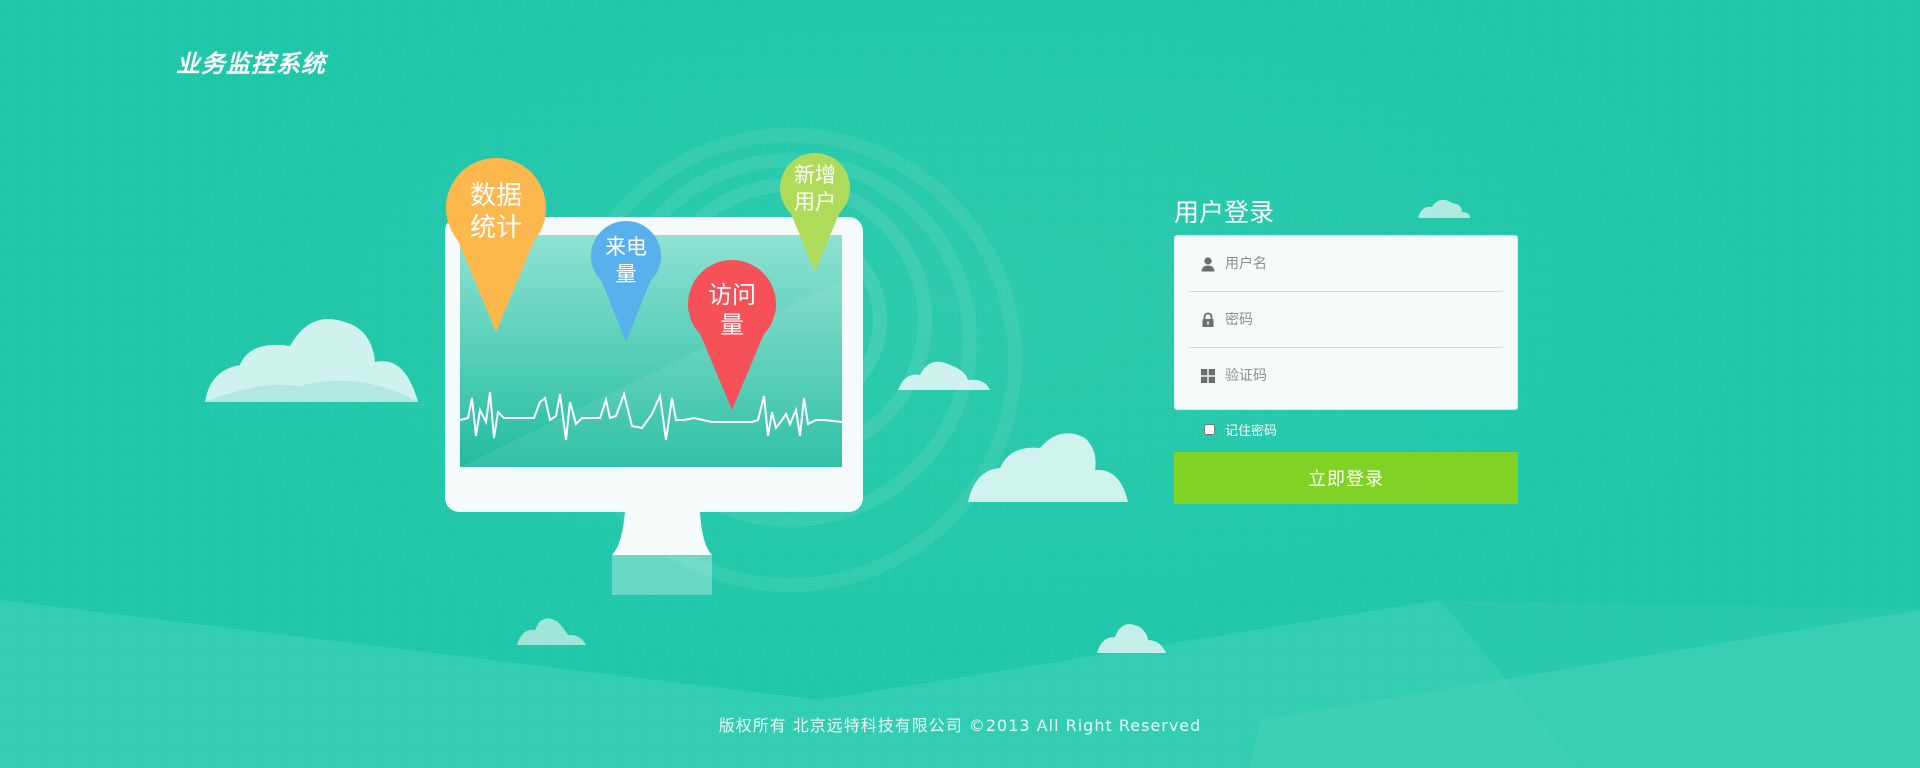 The image size is (1920, 768). Describe the element at coordinates (626, 261) in the screenshot. I see `pin-calls-label: 来电 量` at that location.